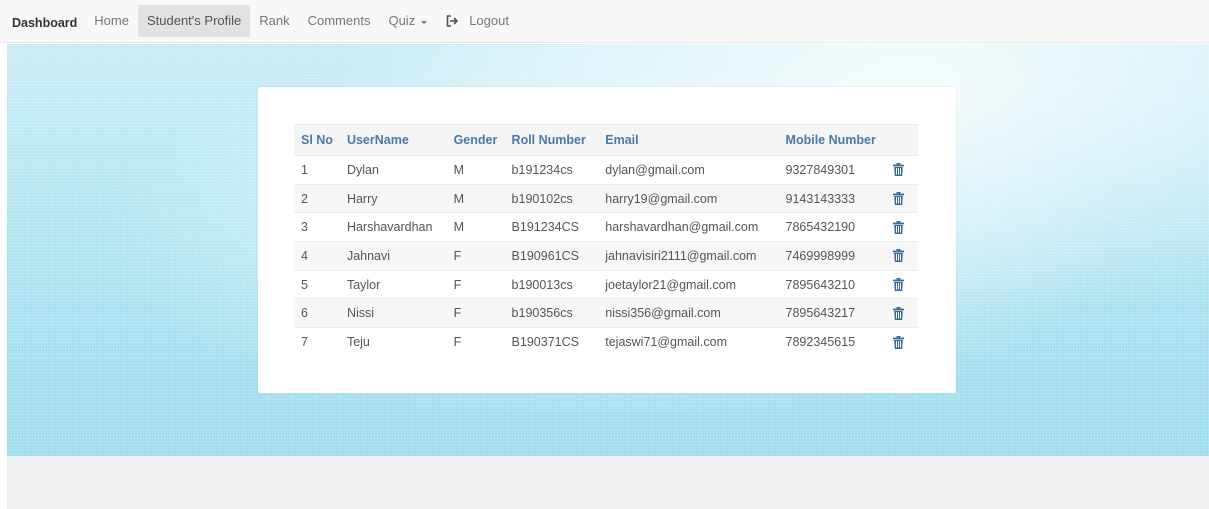 The image size is (1209, 509). What do you see at coordinates (551, 199) in the screenshot?
I see `cell-roll-number: b190102cs` at bounding box center [551, 199].